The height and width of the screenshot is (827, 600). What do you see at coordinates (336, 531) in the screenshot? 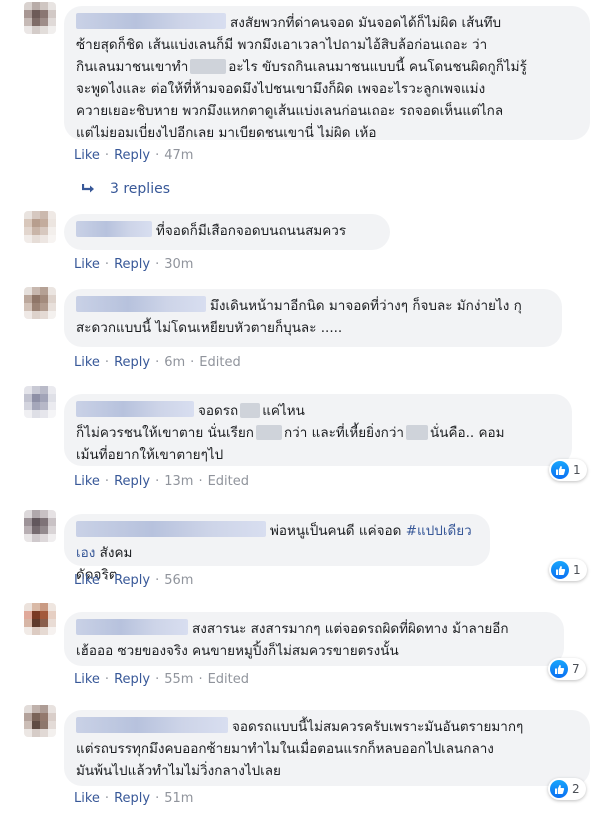
I see `comment-text: พ่อหนูเป็นคนดี แค่จอด` at bounding box center [336, 531].